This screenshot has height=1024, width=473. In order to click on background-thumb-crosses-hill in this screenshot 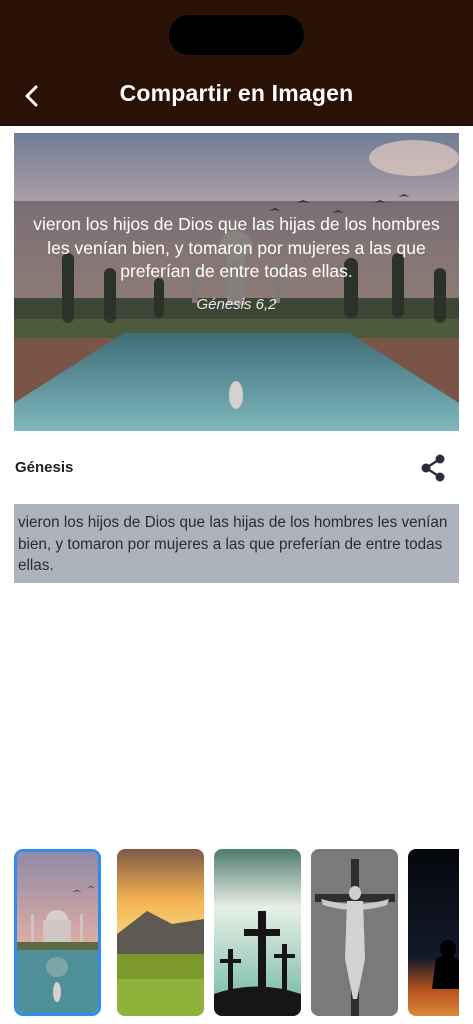, I will do `click(257, 932)`.